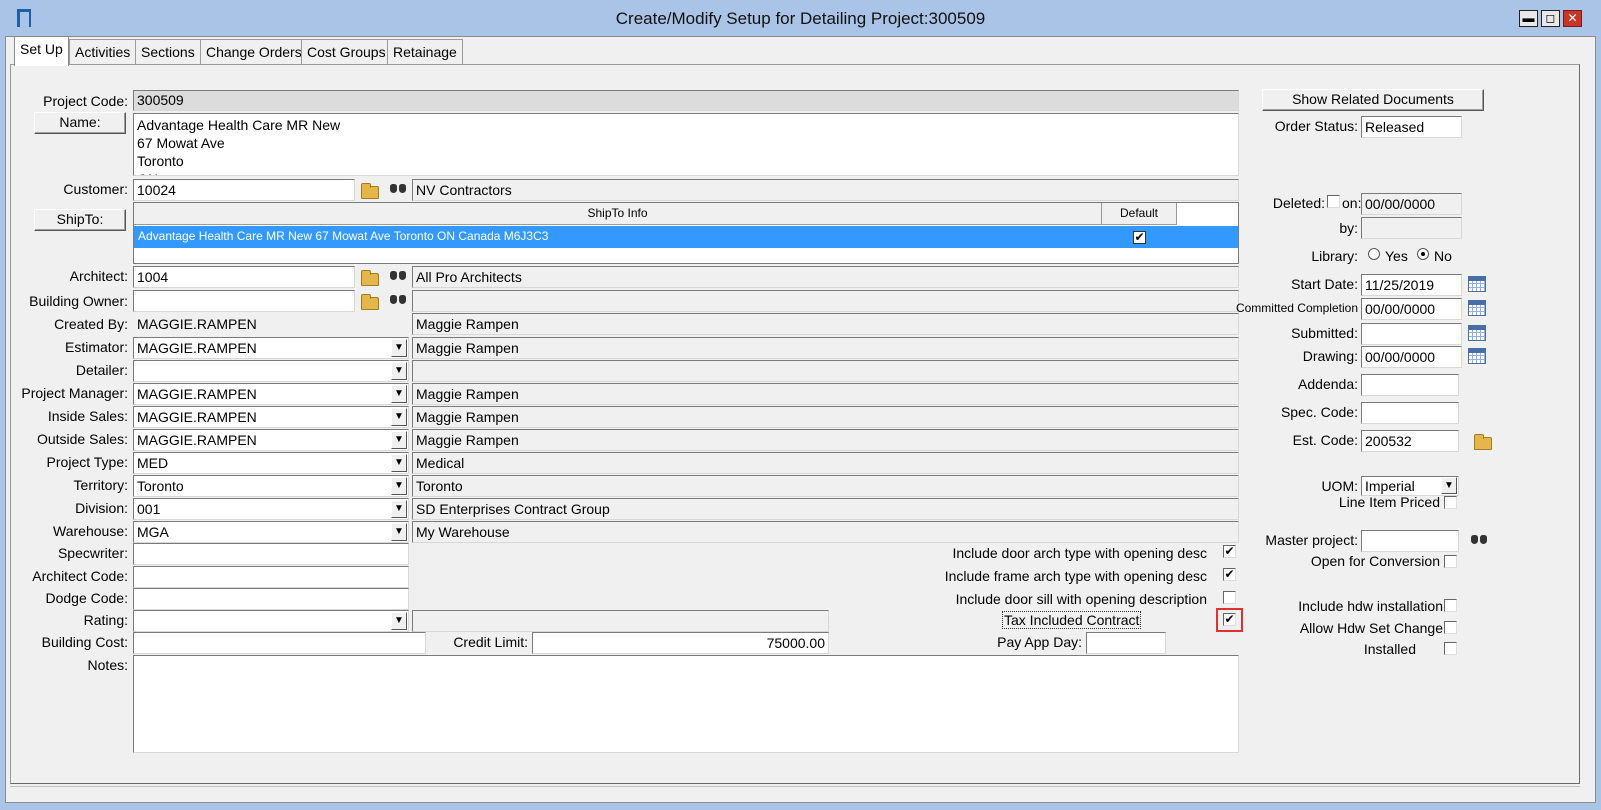 This screenshot has width=1601, height=810. I want to click on est-code-folder-icon, so click(1483, 442).